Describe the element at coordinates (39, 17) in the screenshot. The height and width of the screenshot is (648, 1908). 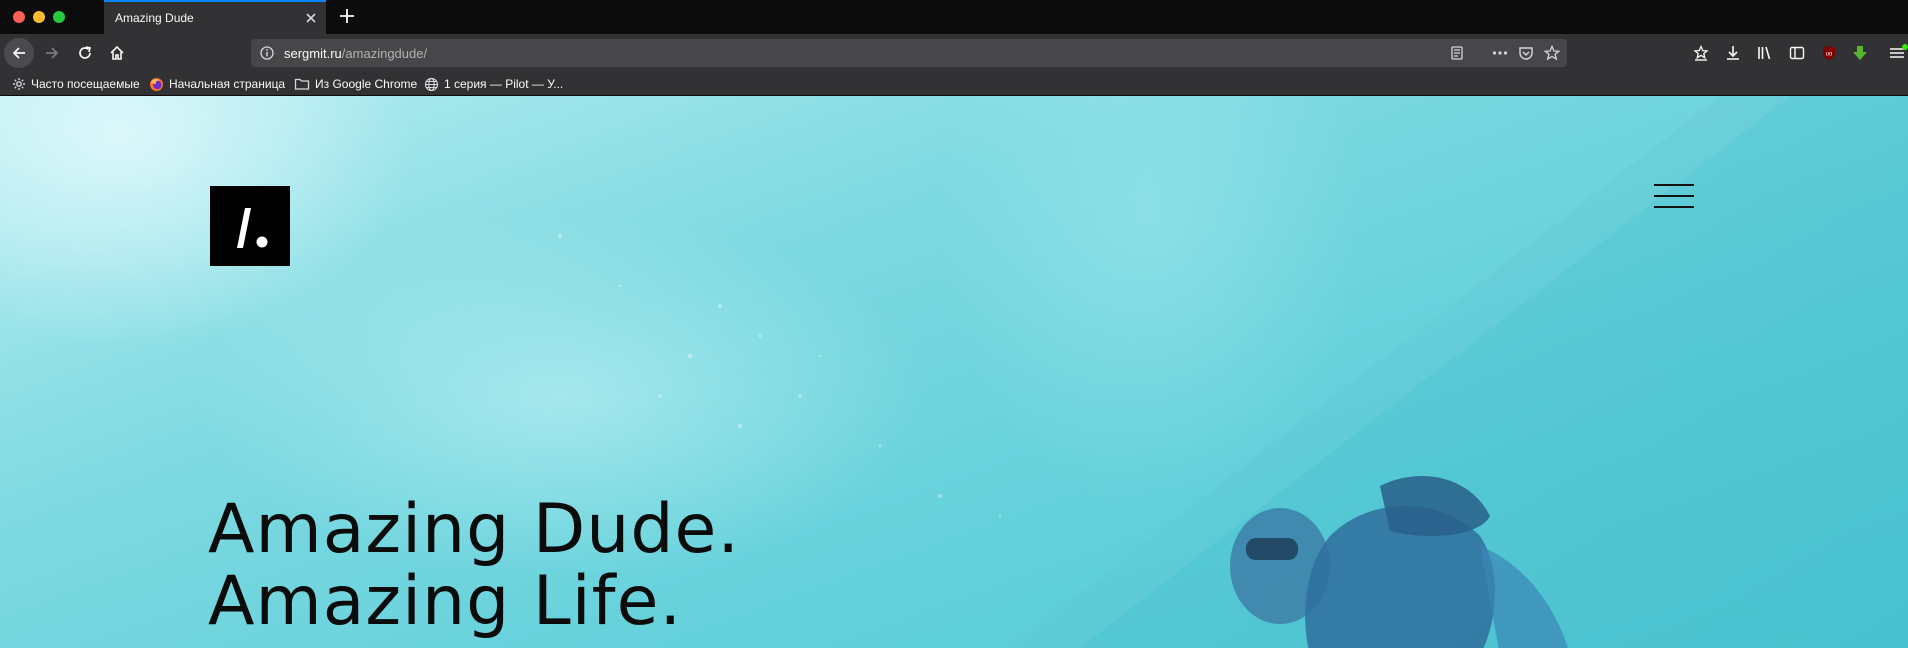
I see `minimize-window-button` at that location.